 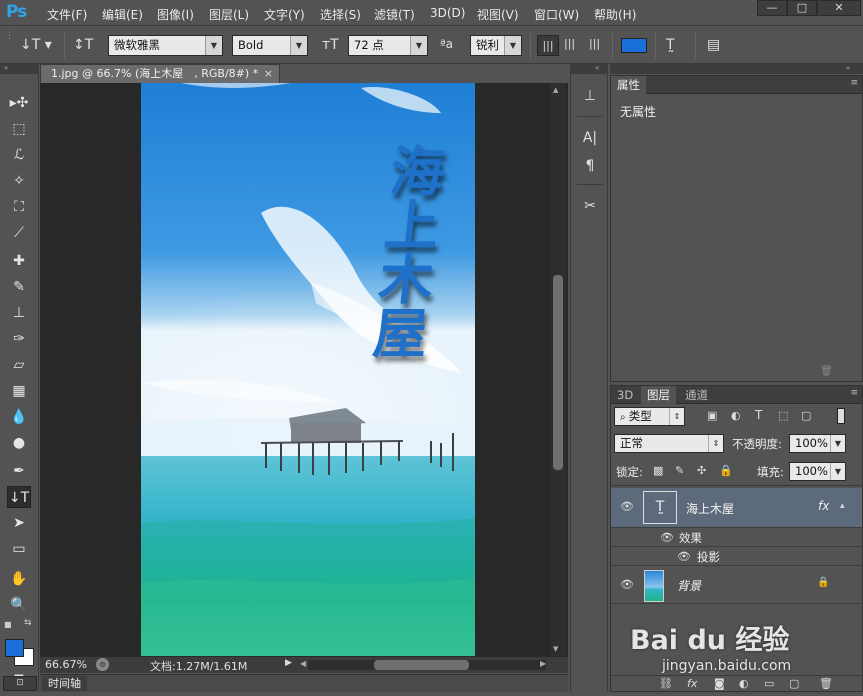 I want to click on align-right-icon: |||, so click(x=594, y=43).